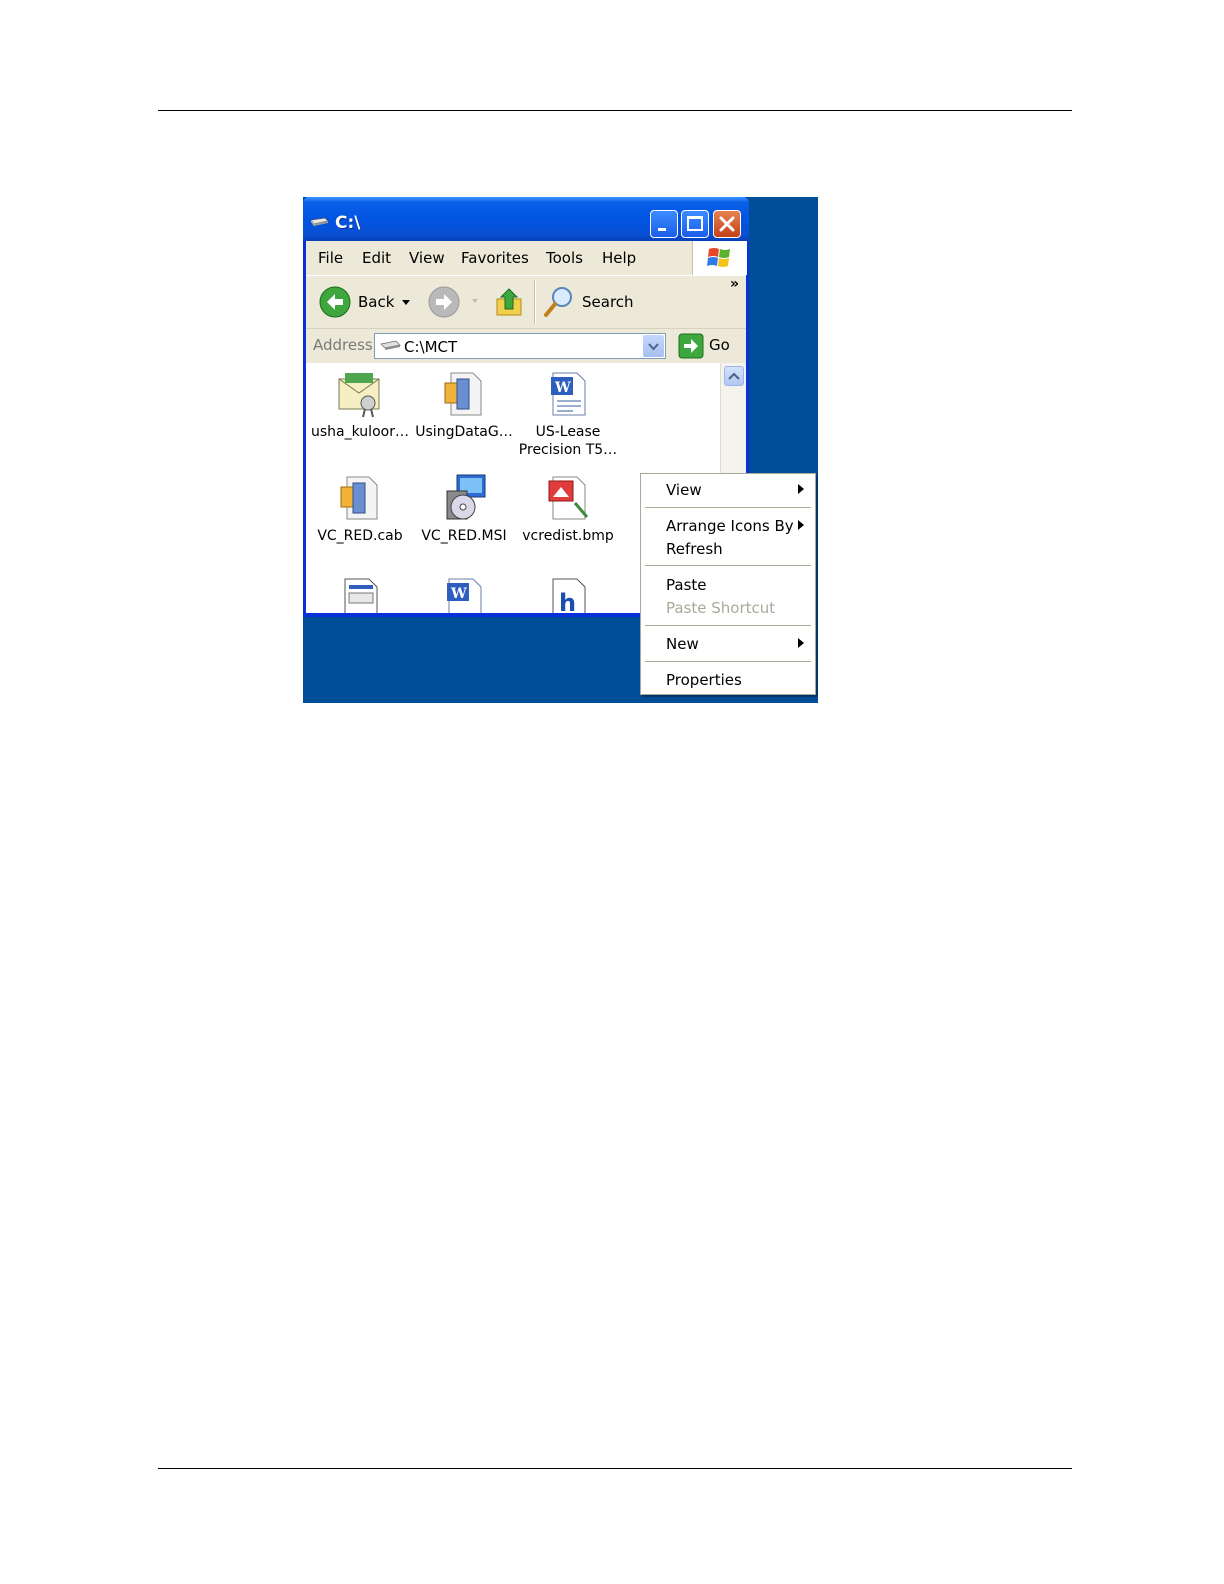 This screenshot has height=1584, width=1224. I want to click on windows-flag-icon, so click(718, 257).